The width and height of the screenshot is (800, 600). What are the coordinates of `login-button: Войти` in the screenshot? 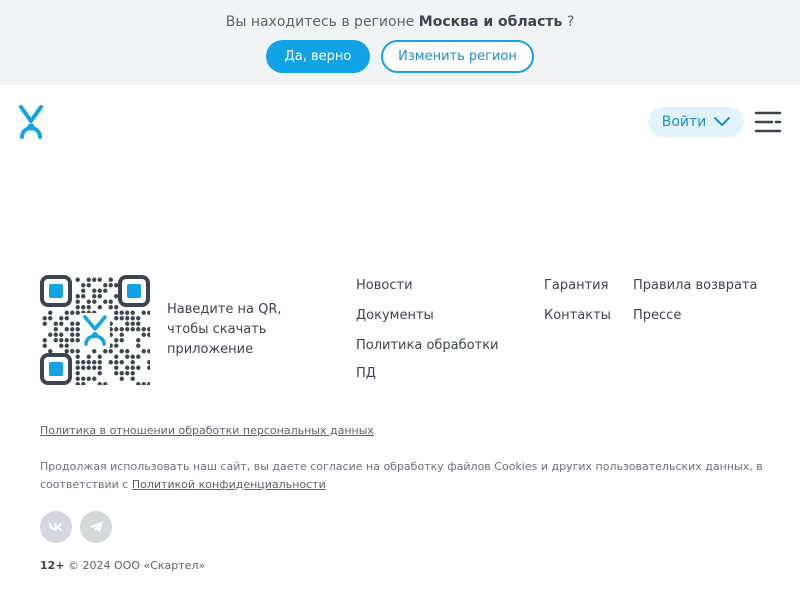 It's located at (696, 122).